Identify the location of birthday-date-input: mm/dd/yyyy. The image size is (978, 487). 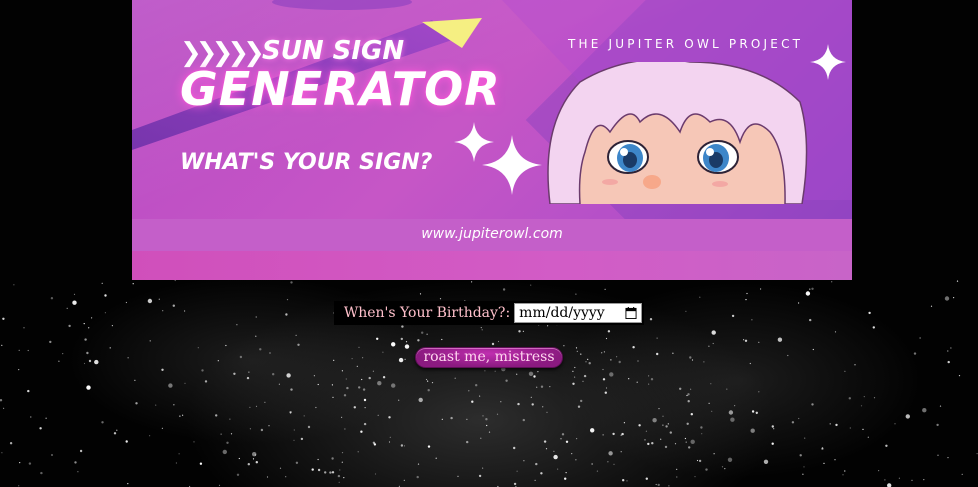
(578, 313).